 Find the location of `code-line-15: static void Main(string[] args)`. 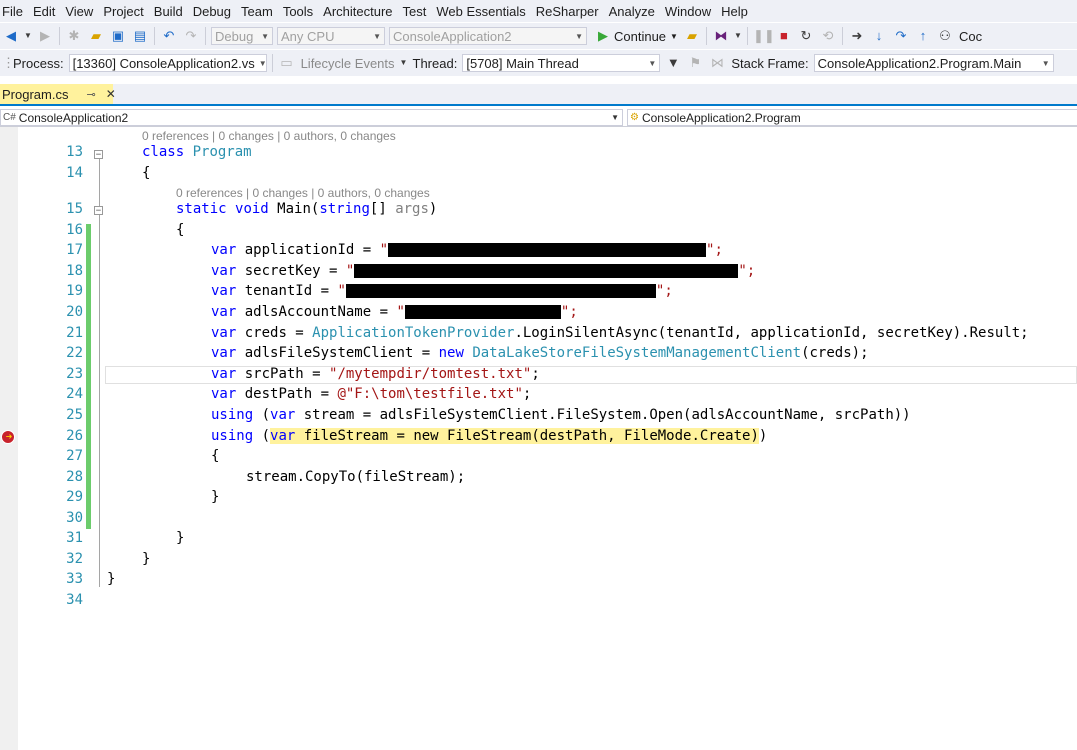

code-line-15: static void Main(string[] args) is located at coordinates (307, 209).